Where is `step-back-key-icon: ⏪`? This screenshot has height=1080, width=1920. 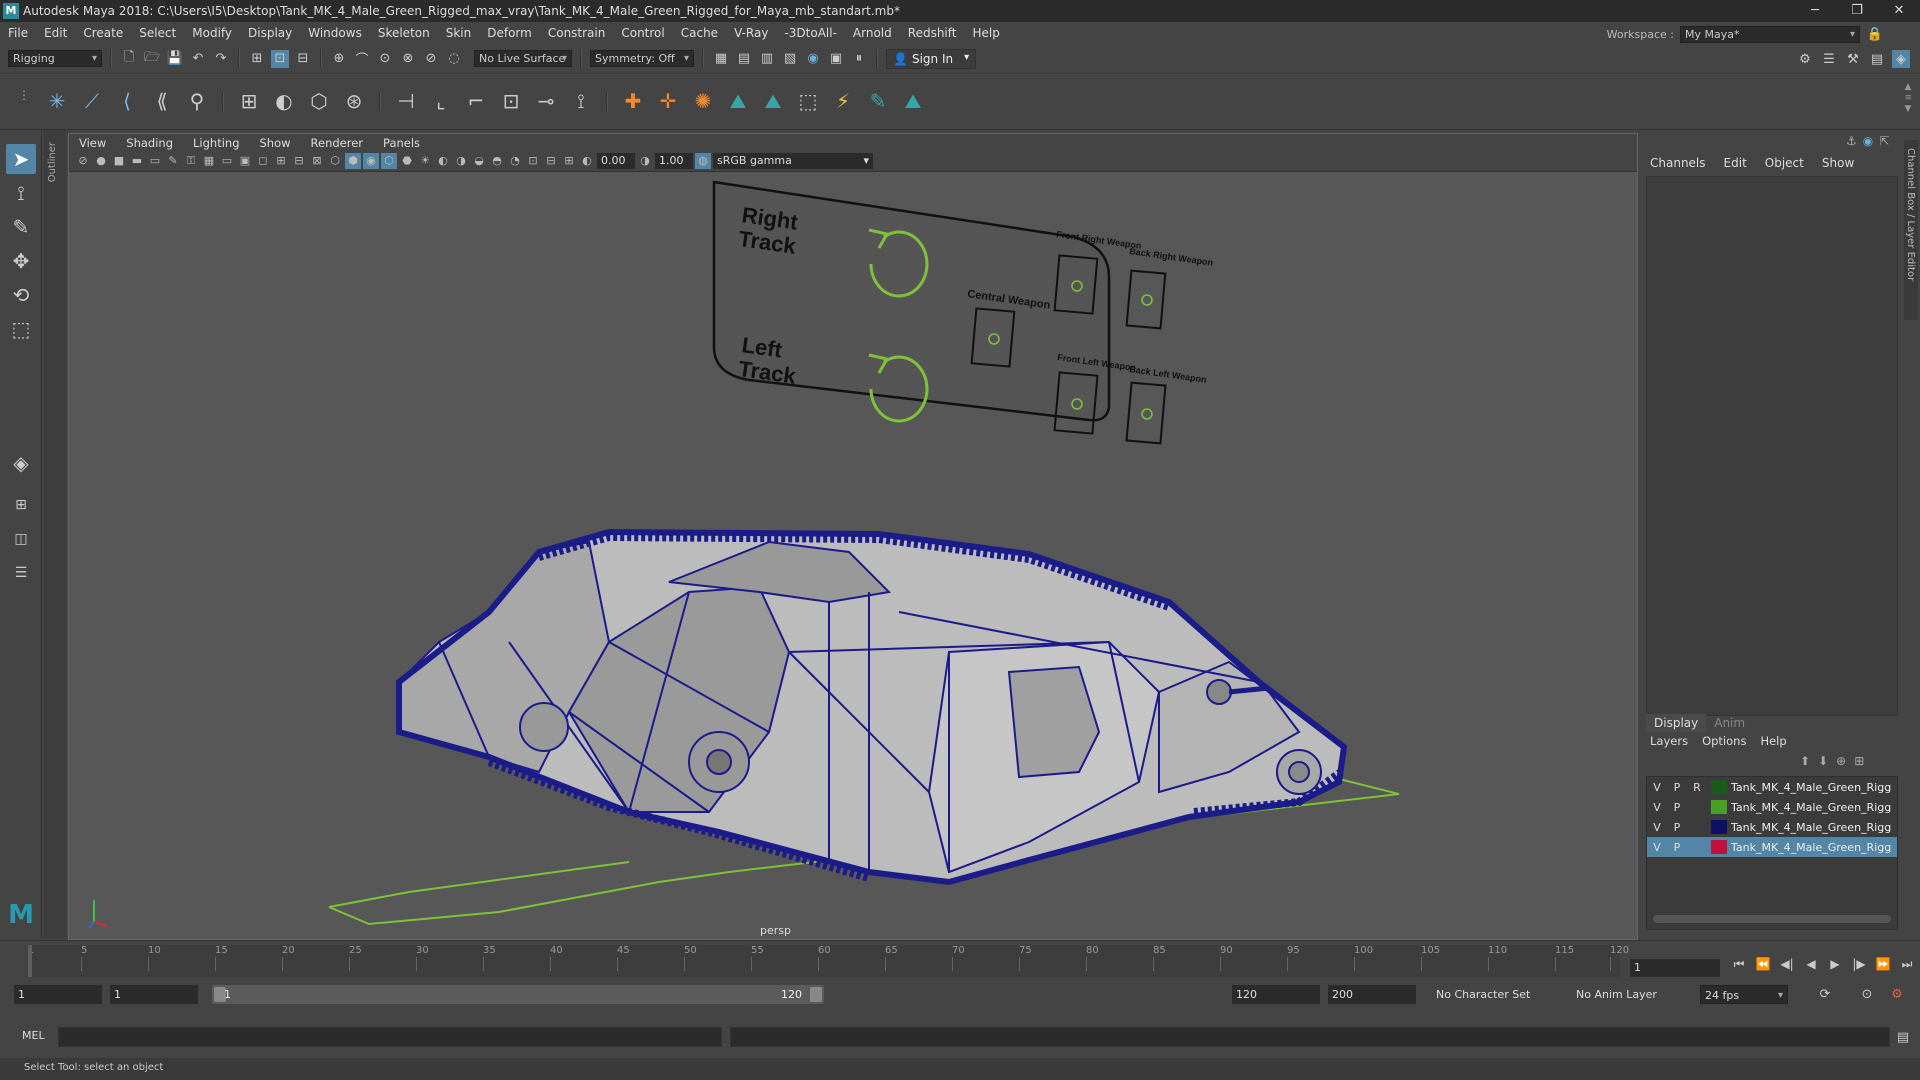 step-back-key-icon: ⏪ is located at coordinates (1763, 964).